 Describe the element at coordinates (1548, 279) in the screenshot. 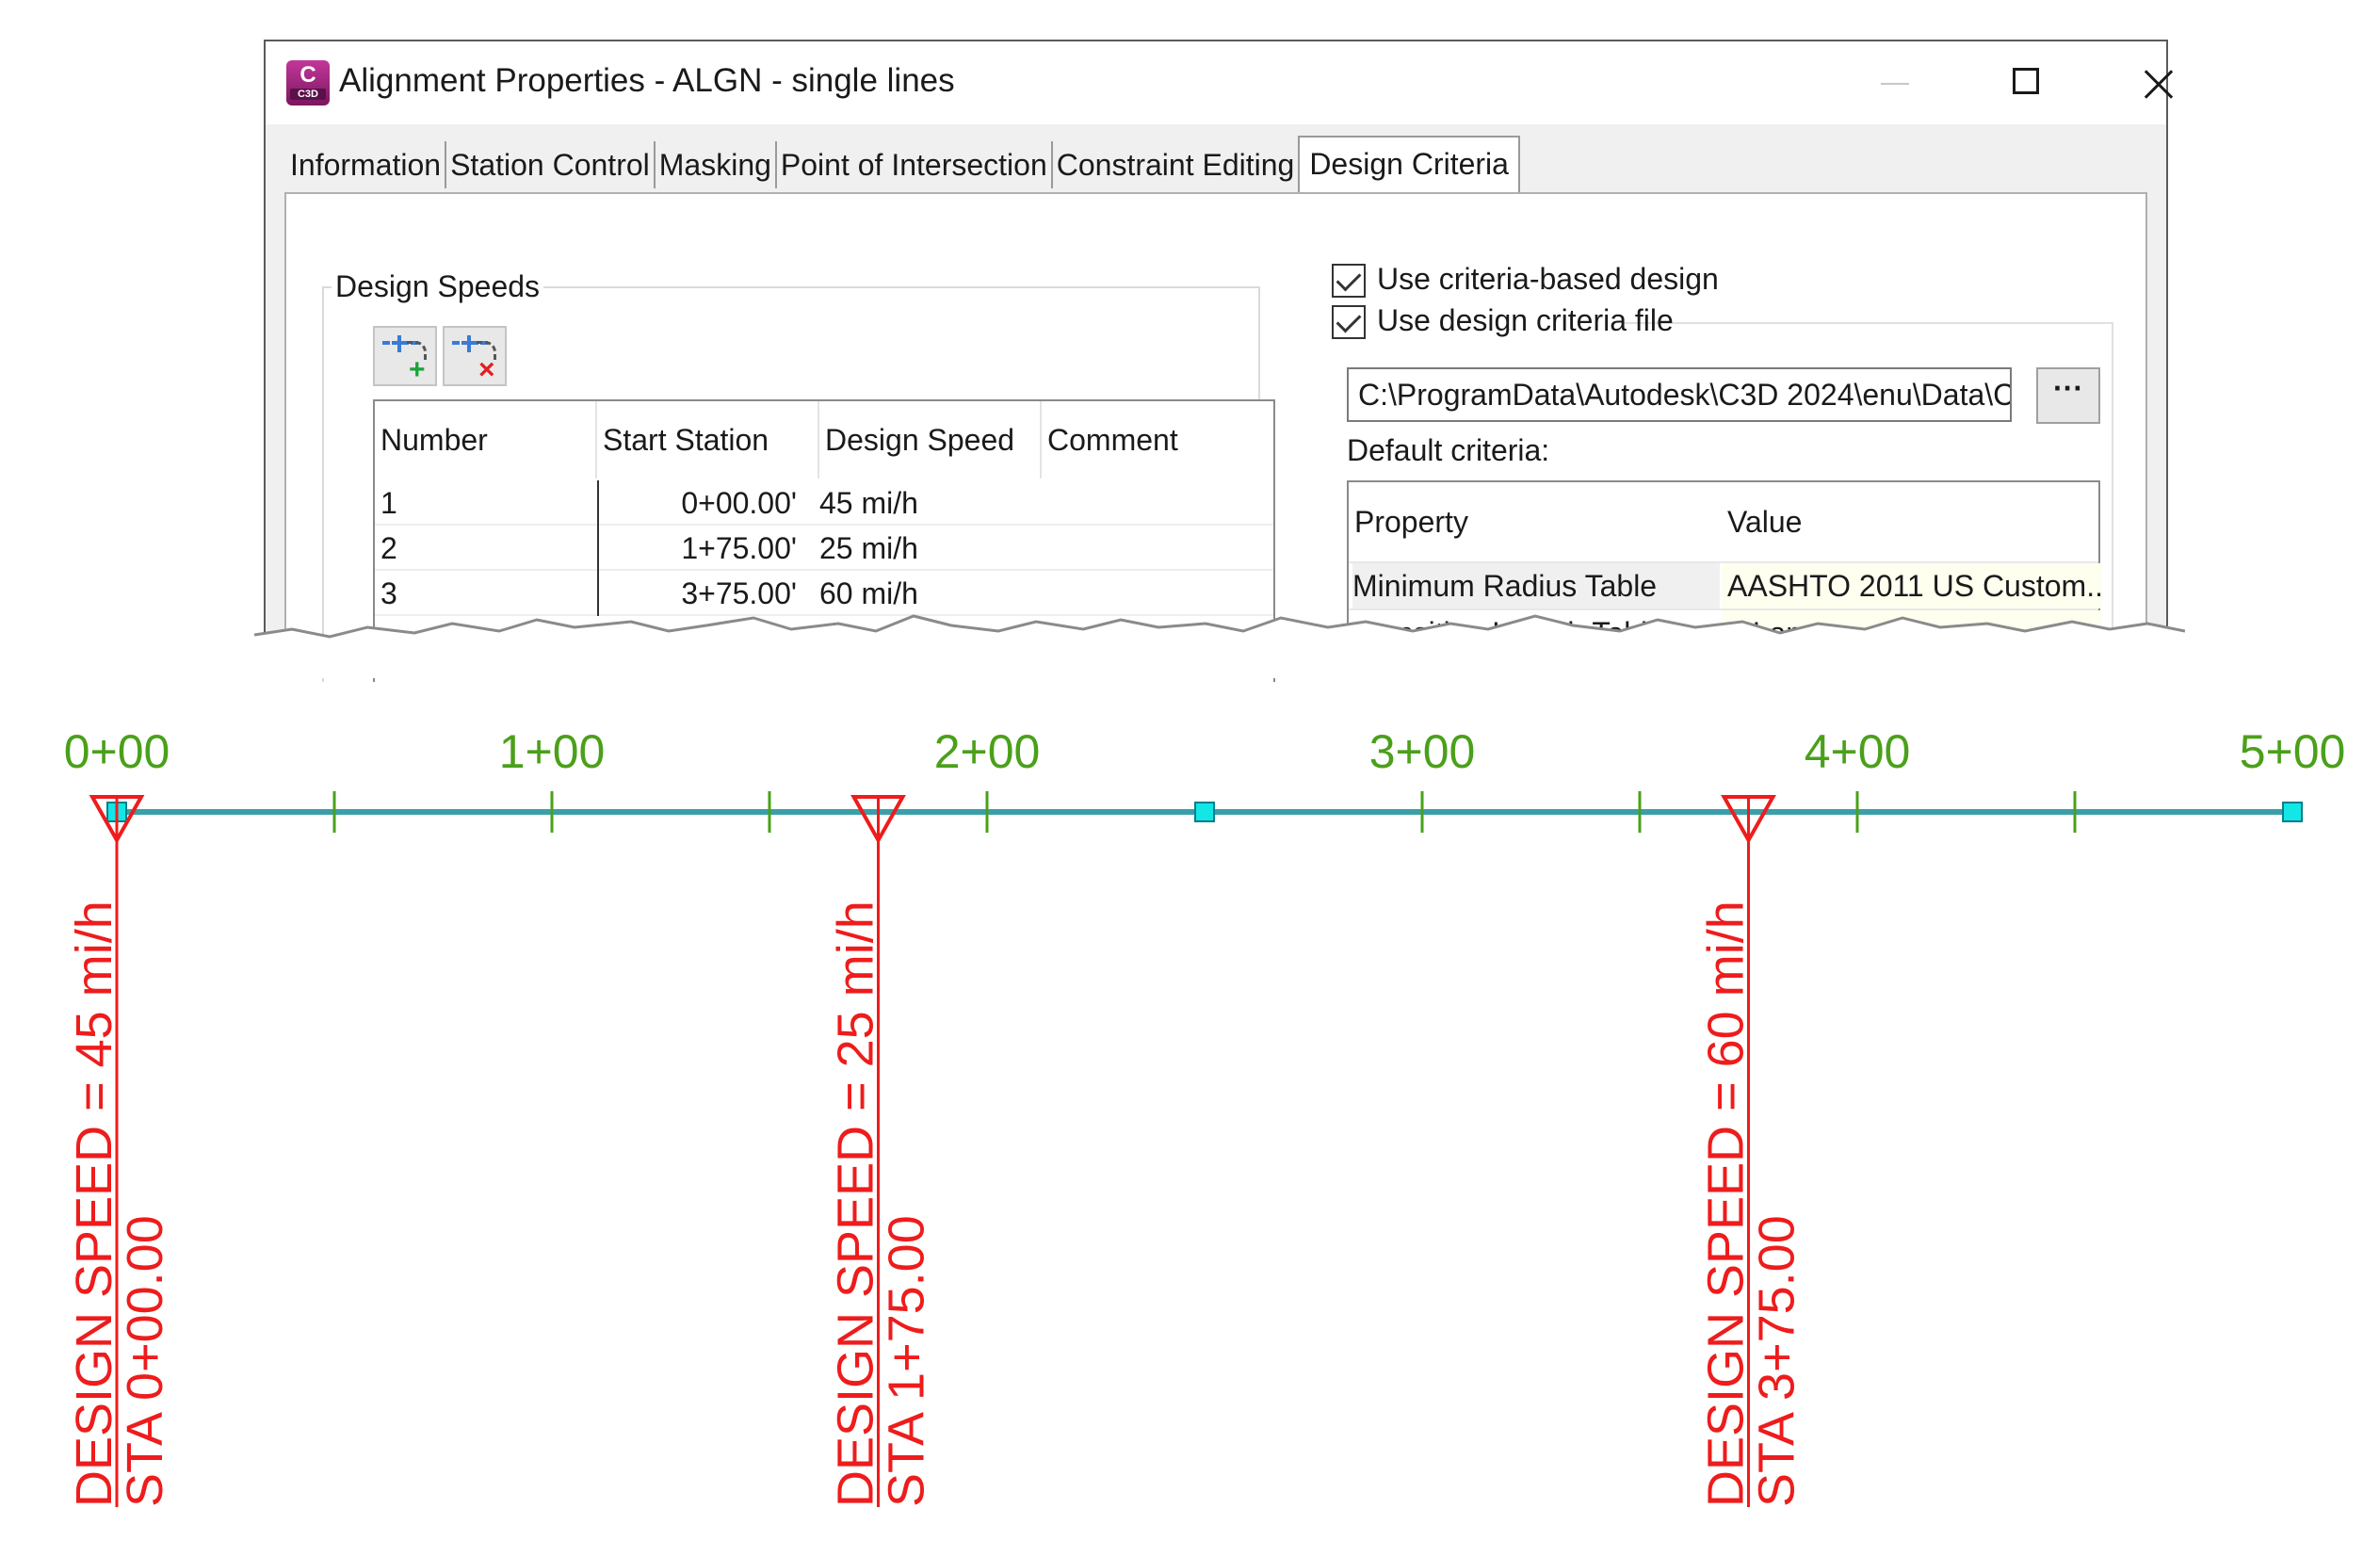

I see `use-criteria-based-design-label: Use criteria-based design` at that location.